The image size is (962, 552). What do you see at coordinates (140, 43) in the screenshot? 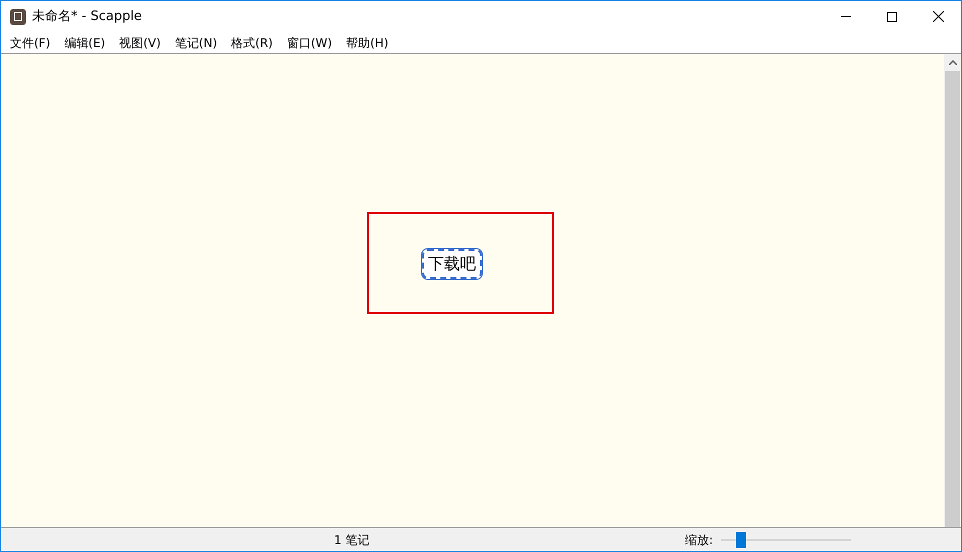
I see `menu-item: 视图(V)` at bounding box center [140, 43].